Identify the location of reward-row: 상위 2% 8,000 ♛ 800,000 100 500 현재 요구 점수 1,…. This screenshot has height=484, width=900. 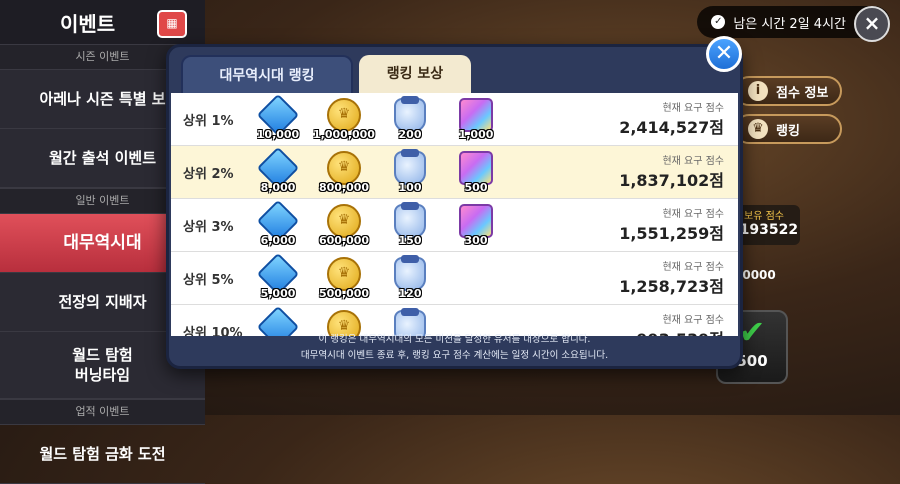
(454, 172).